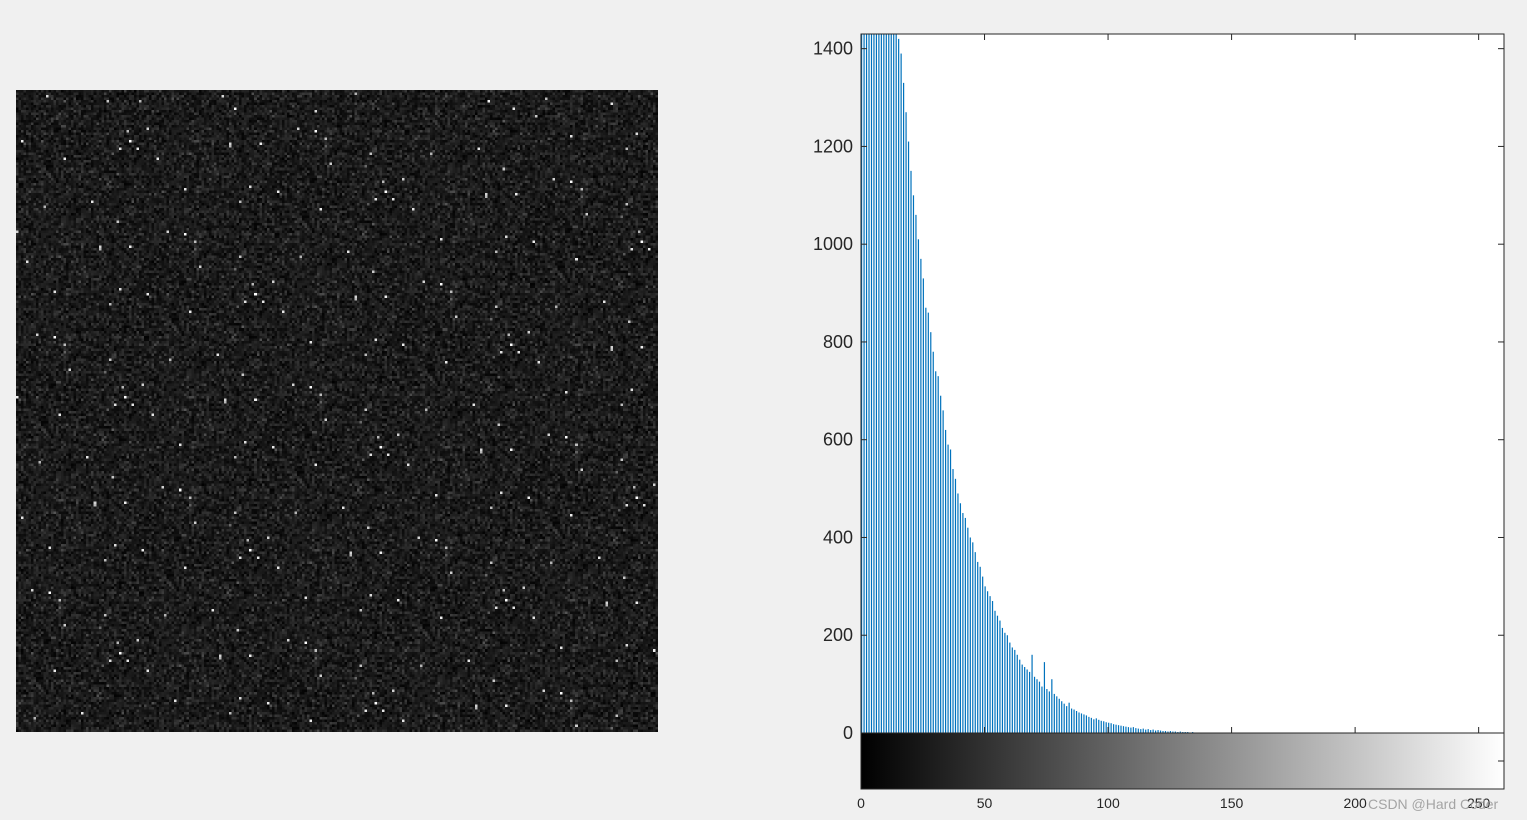  What do you see at coordinates (833, 146) in the screenshot?
I see `y-tick-label: 1200` at bounding box center [833, 146].